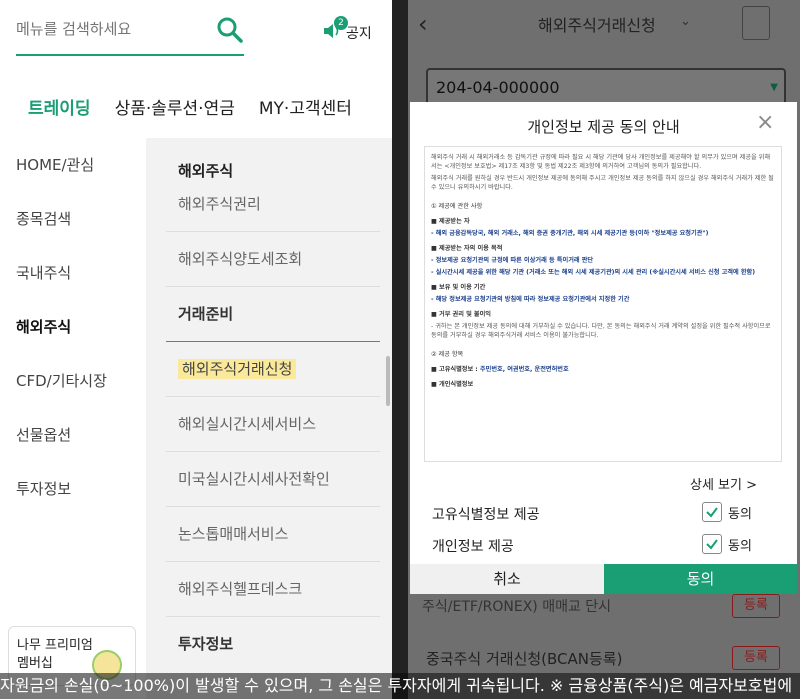 This screenshot has height=699, width=800. I want to click on submenu-section-title: 거래준비, so click(273, 314).